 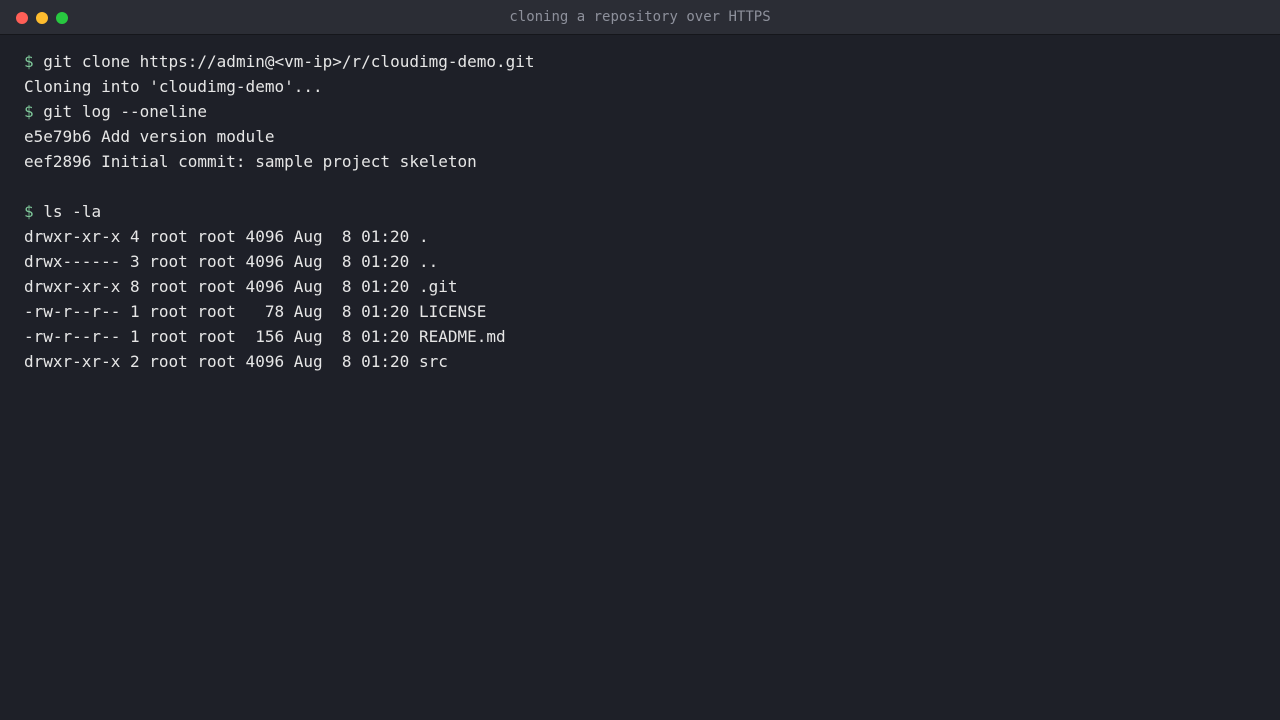 I want to click on command-text: ls -la, so click(x=72, y=211).